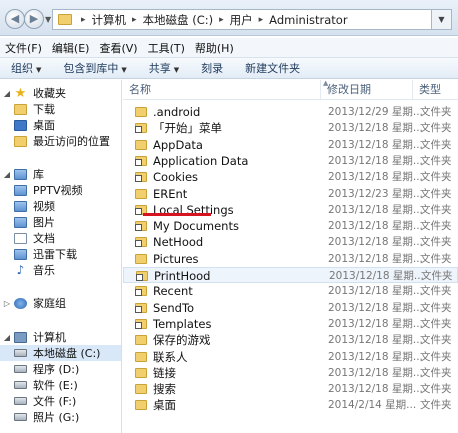  I want to click on nav-pictures: 图片, so click(34, 222).